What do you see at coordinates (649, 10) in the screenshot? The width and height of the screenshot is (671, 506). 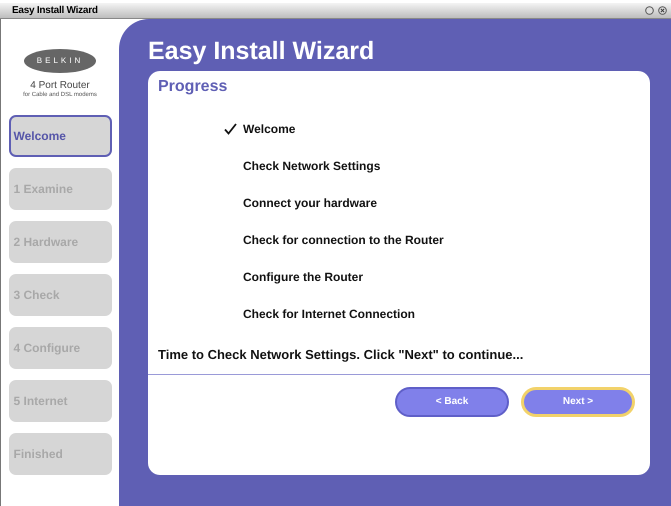 I see `minimize-icon` at bounding box center [649, 10].